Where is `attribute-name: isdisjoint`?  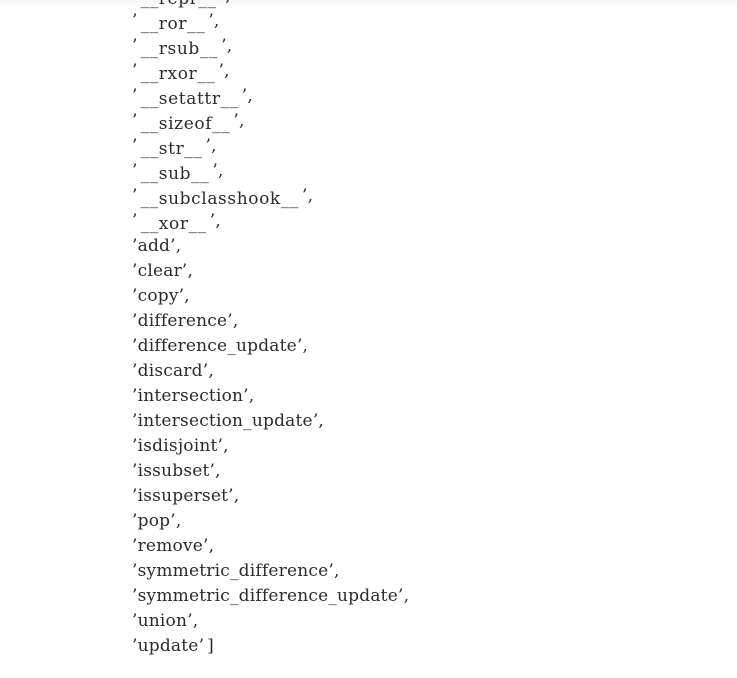
attribute-name: isdisjoint is located at coordinates (177, 446).